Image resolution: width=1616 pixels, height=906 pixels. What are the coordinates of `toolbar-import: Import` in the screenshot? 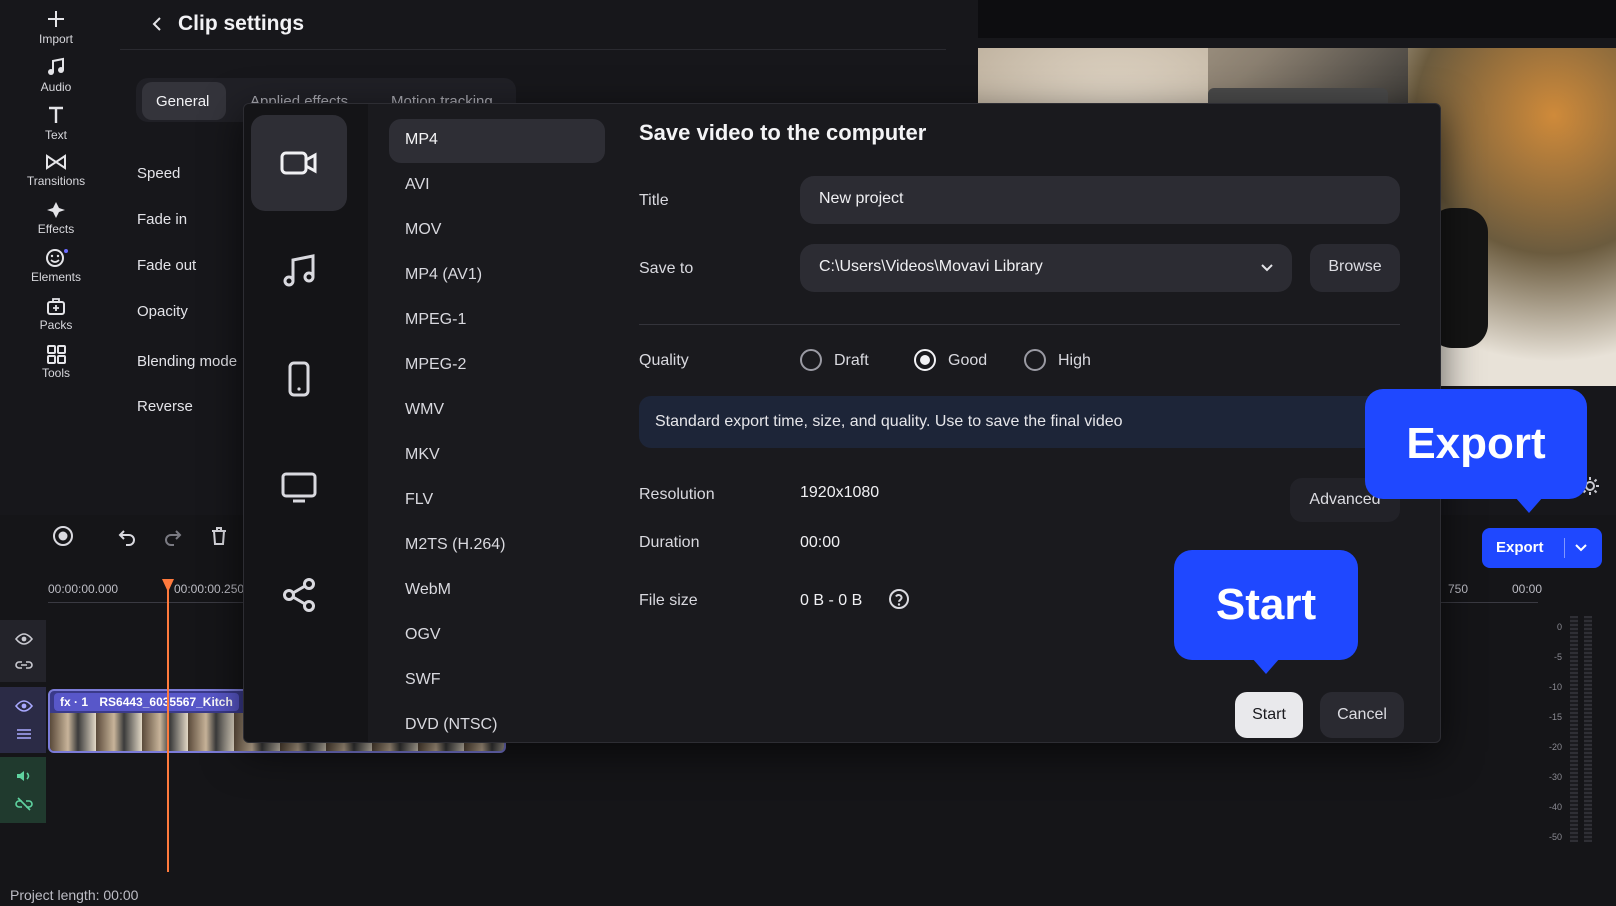 It's located at (56, 27).